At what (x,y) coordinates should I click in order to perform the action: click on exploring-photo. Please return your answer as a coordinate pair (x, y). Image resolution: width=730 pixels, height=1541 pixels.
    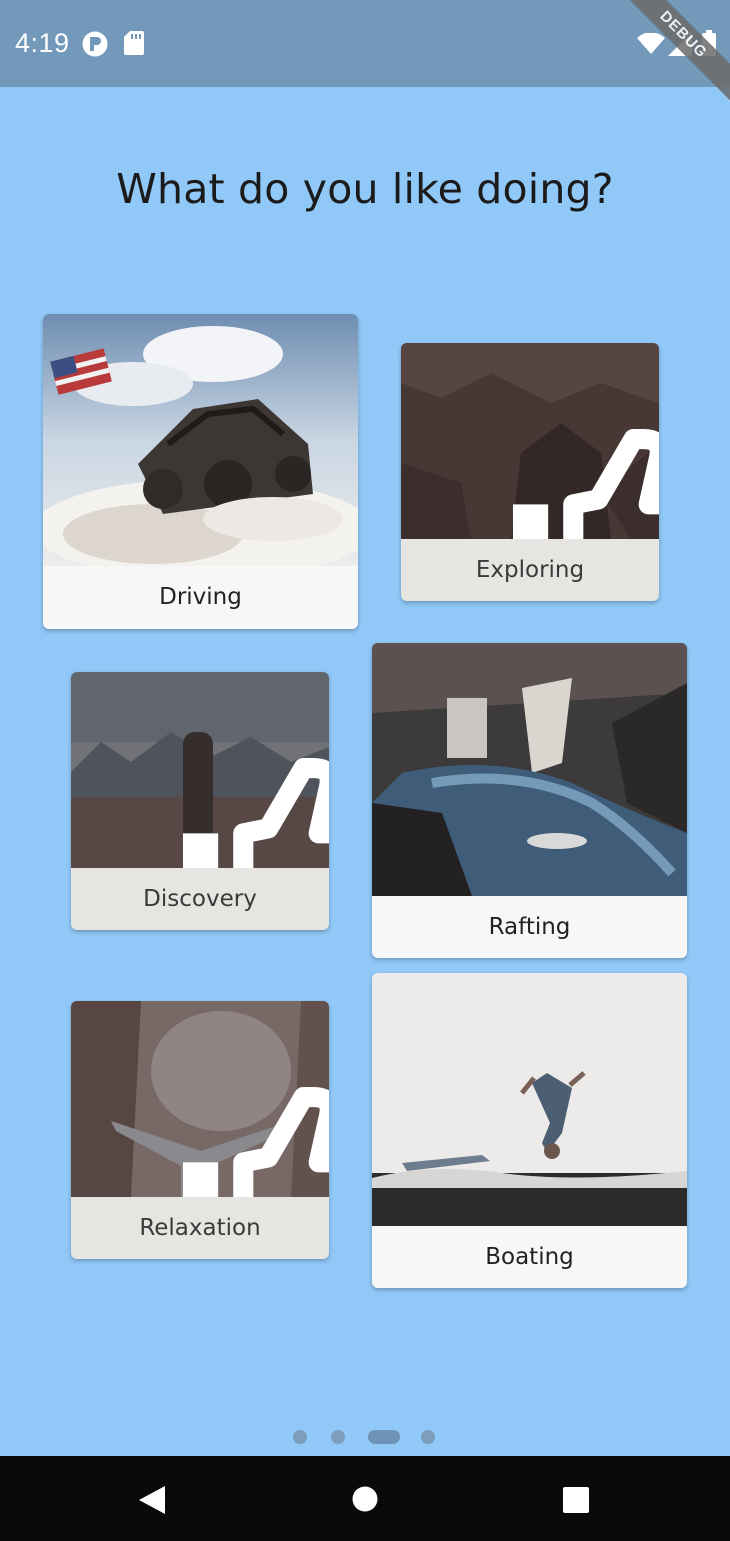
    Looking at the image, I should click on (530, 441).